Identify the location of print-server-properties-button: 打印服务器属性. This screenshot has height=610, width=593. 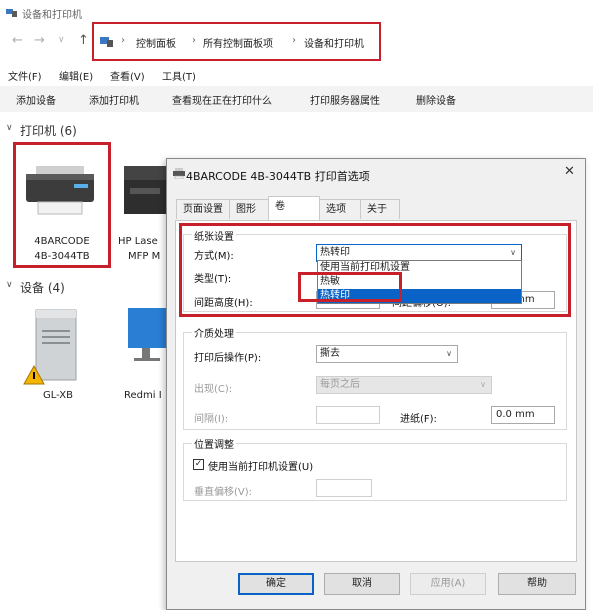
(345, 99).